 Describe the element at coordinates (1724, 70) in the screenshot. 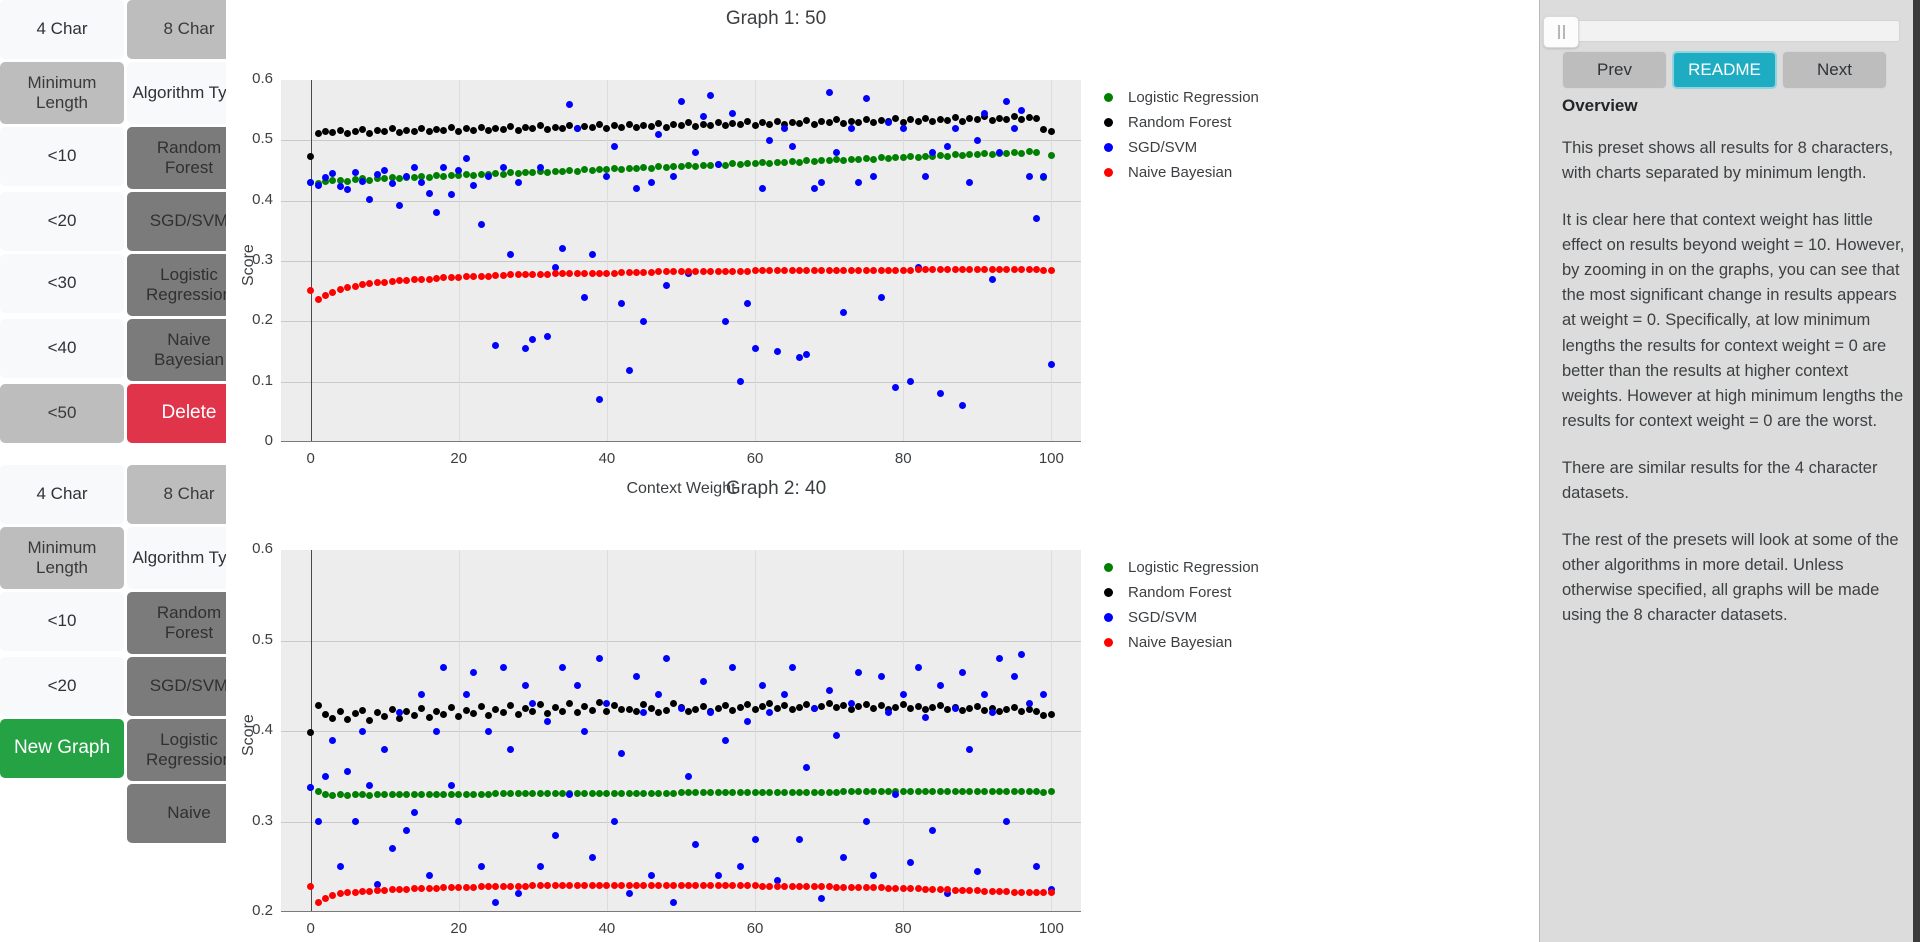

I see `readme-button: README` at that location.